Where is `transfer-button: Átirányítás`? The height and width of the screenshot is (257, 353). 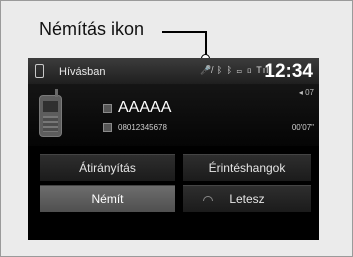
transfer-button: Átirányítás is located at coordinates (107, 167).